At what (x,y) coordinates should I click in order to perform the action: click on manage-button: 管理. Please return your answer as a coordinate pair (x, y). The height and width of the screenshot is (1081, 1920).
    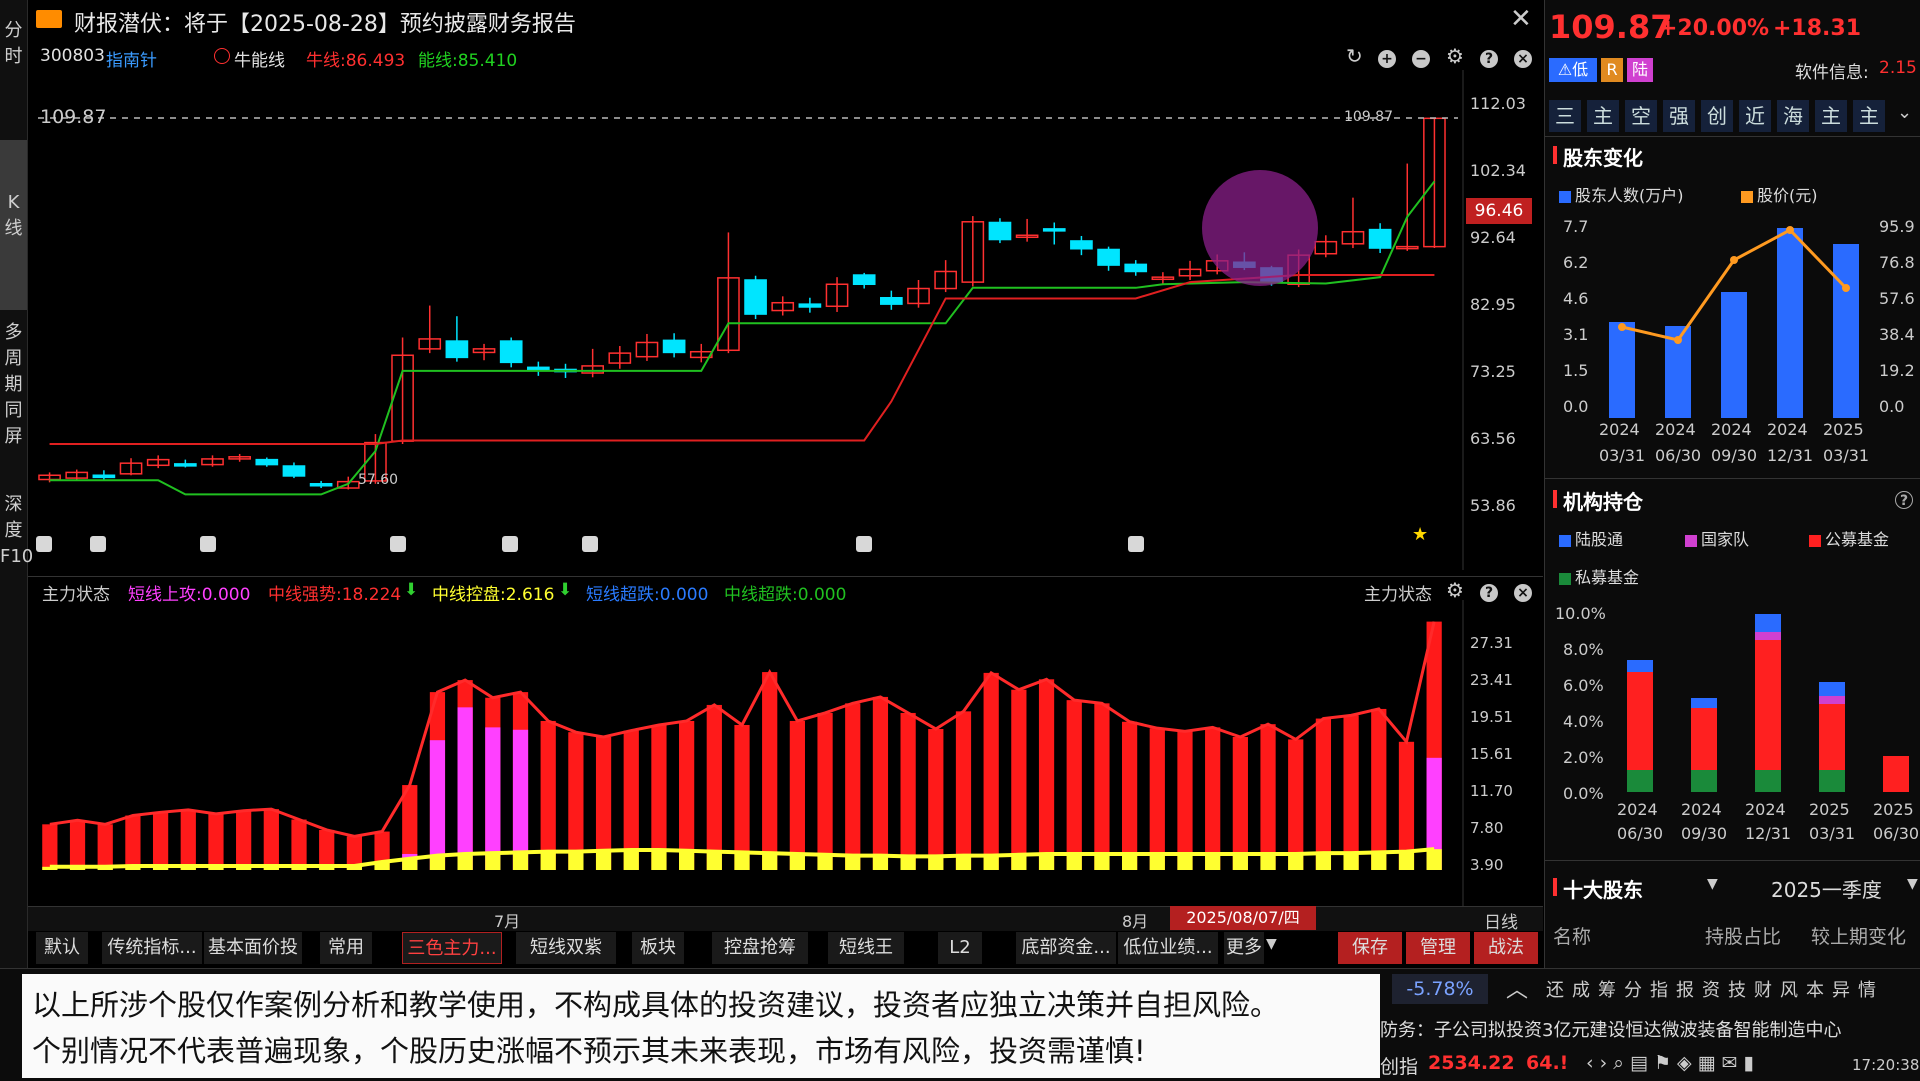
    Looking at the image, I should click on (1438, 948).